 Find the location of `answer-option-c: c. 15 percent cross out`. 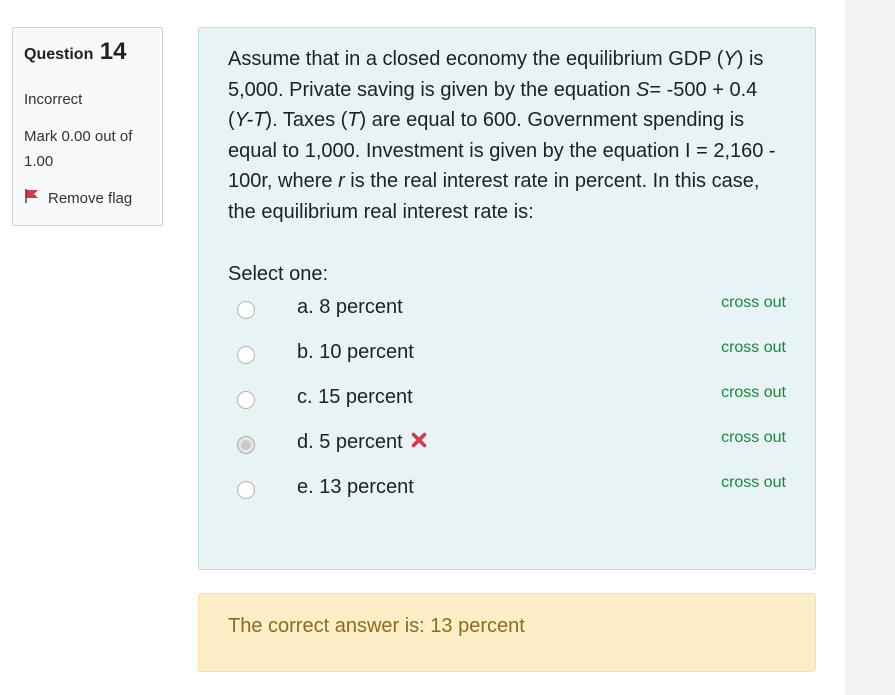

answer-option-c: c. 15 percent cross out is located at coordinates (507, 402).